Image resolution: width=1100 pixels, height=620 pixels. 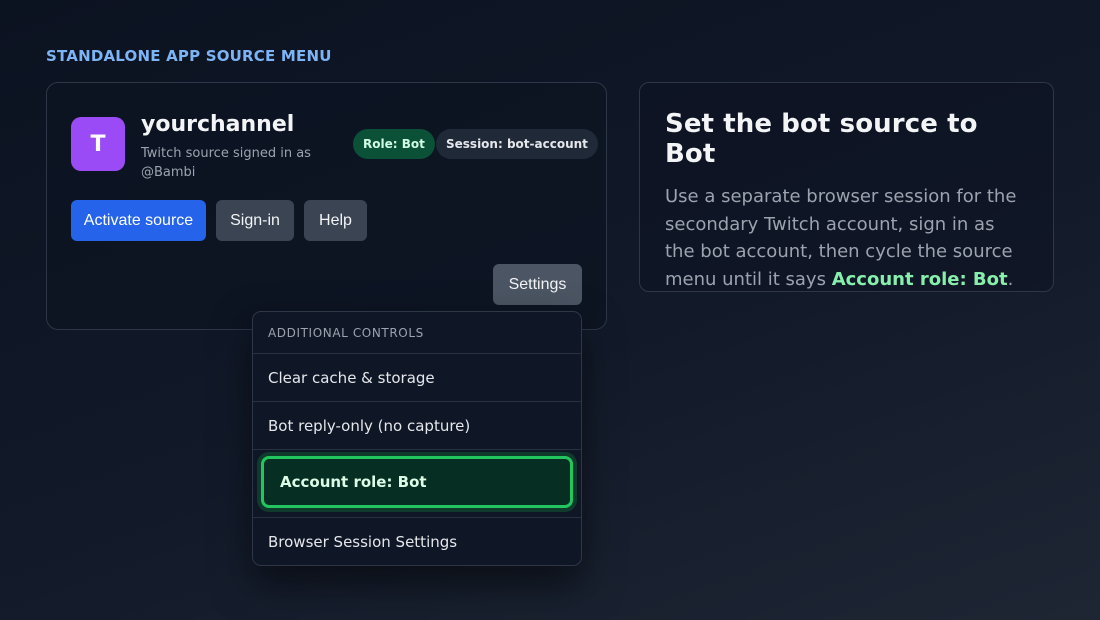 I want to click on sign-in-button: Sign-in, so click(x=255, y=220).